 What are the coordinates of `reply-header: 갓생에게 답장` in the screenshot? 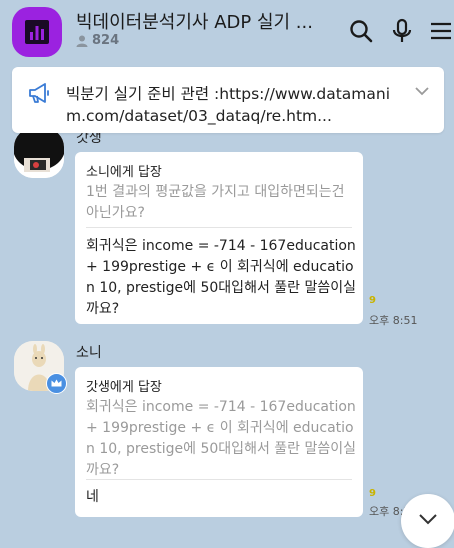 It's located at (124, 387).